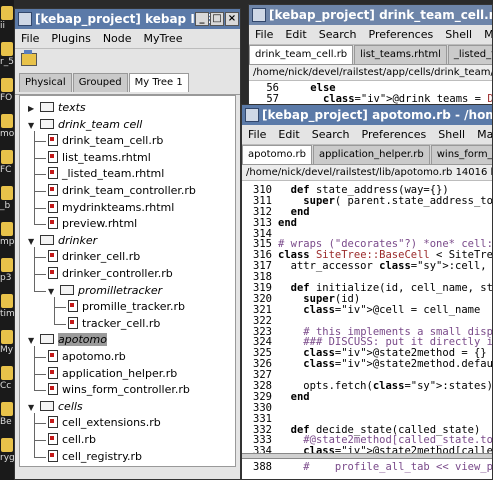 The height and width of the screenshot is (480, 493). What do you see at coordinates (85, 125) in the screenshot?
I see `tree-folder: ▼ drink_team cell` at bounding box center [85, 125].